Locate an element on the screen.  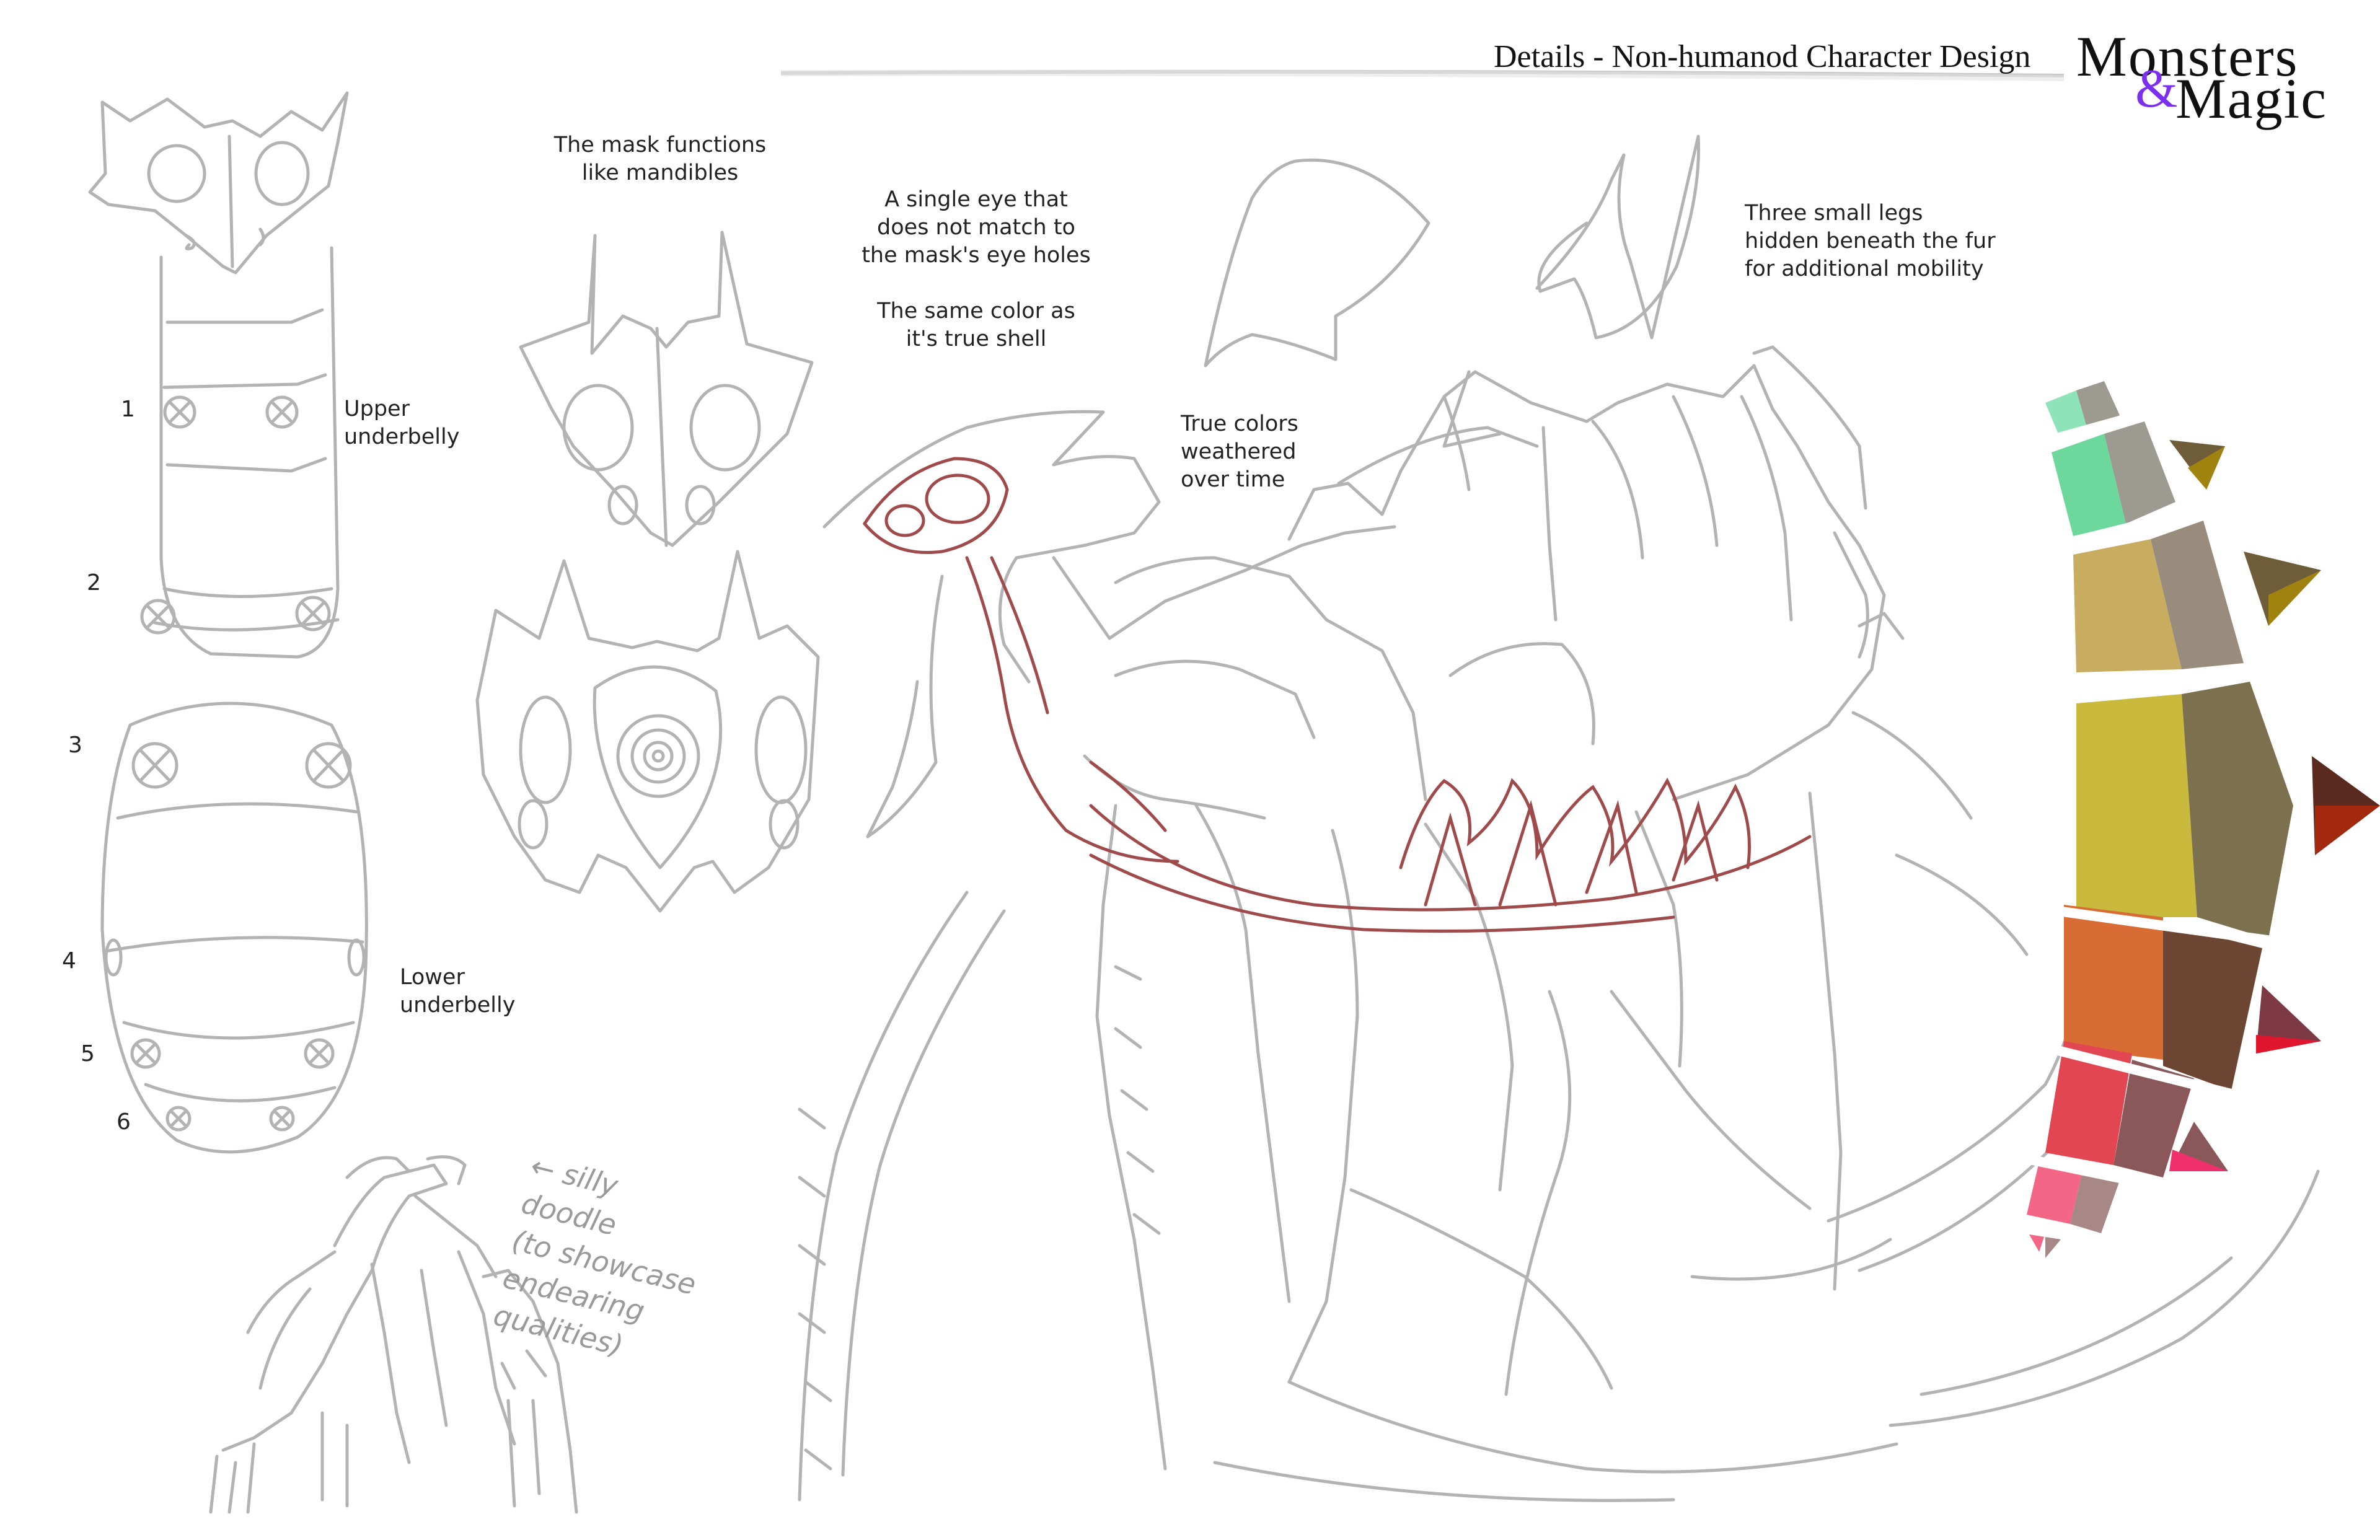
segment-number-2: 2 is located at coordinates (94, 583).